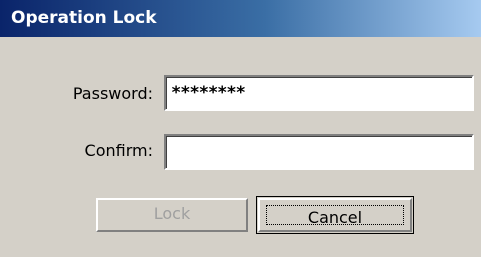  What do you see at coordinates (112, 93) in the screenshot?
I see `password-label: Password:` at bounding box center [112, 93].